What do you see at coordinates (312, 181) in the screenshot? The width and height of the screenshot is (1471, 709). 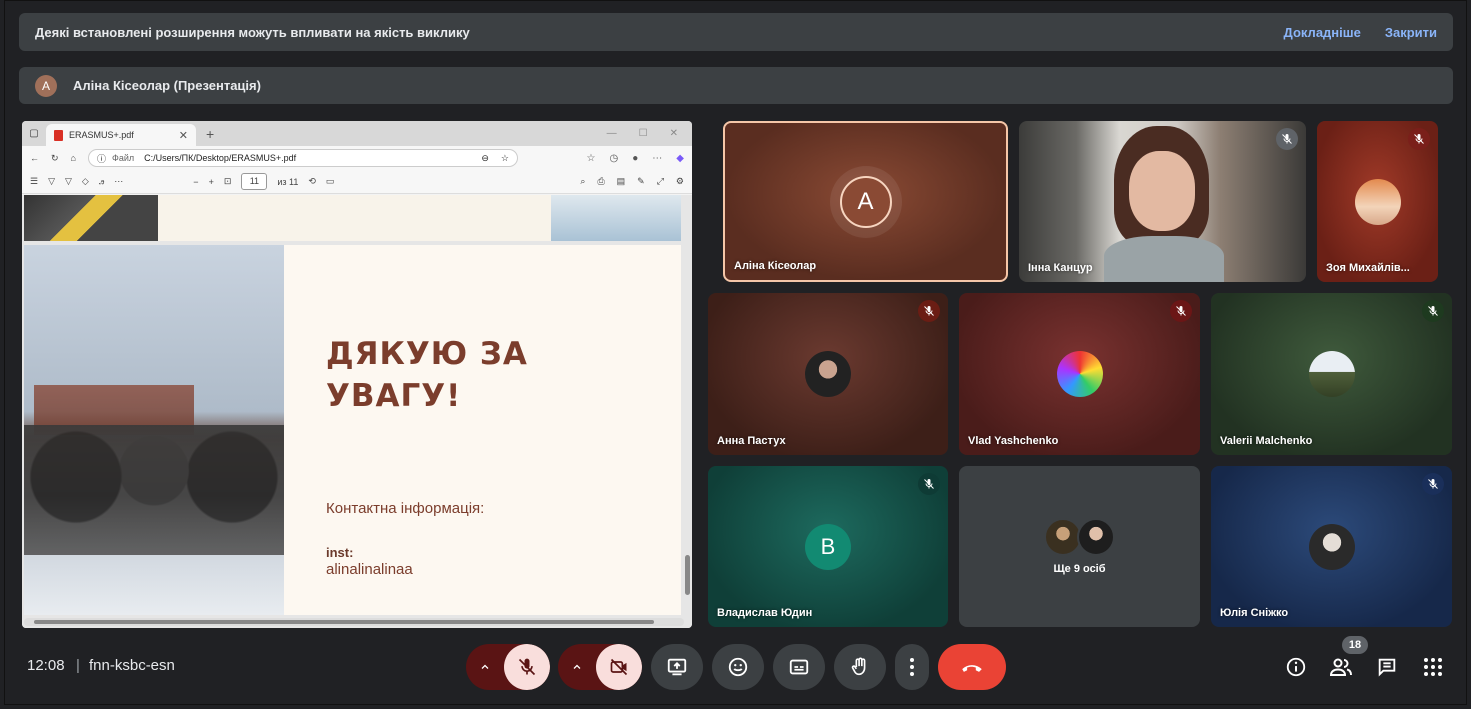 I see `rotate-icon: ⟲` at bounding box center [312, 181].